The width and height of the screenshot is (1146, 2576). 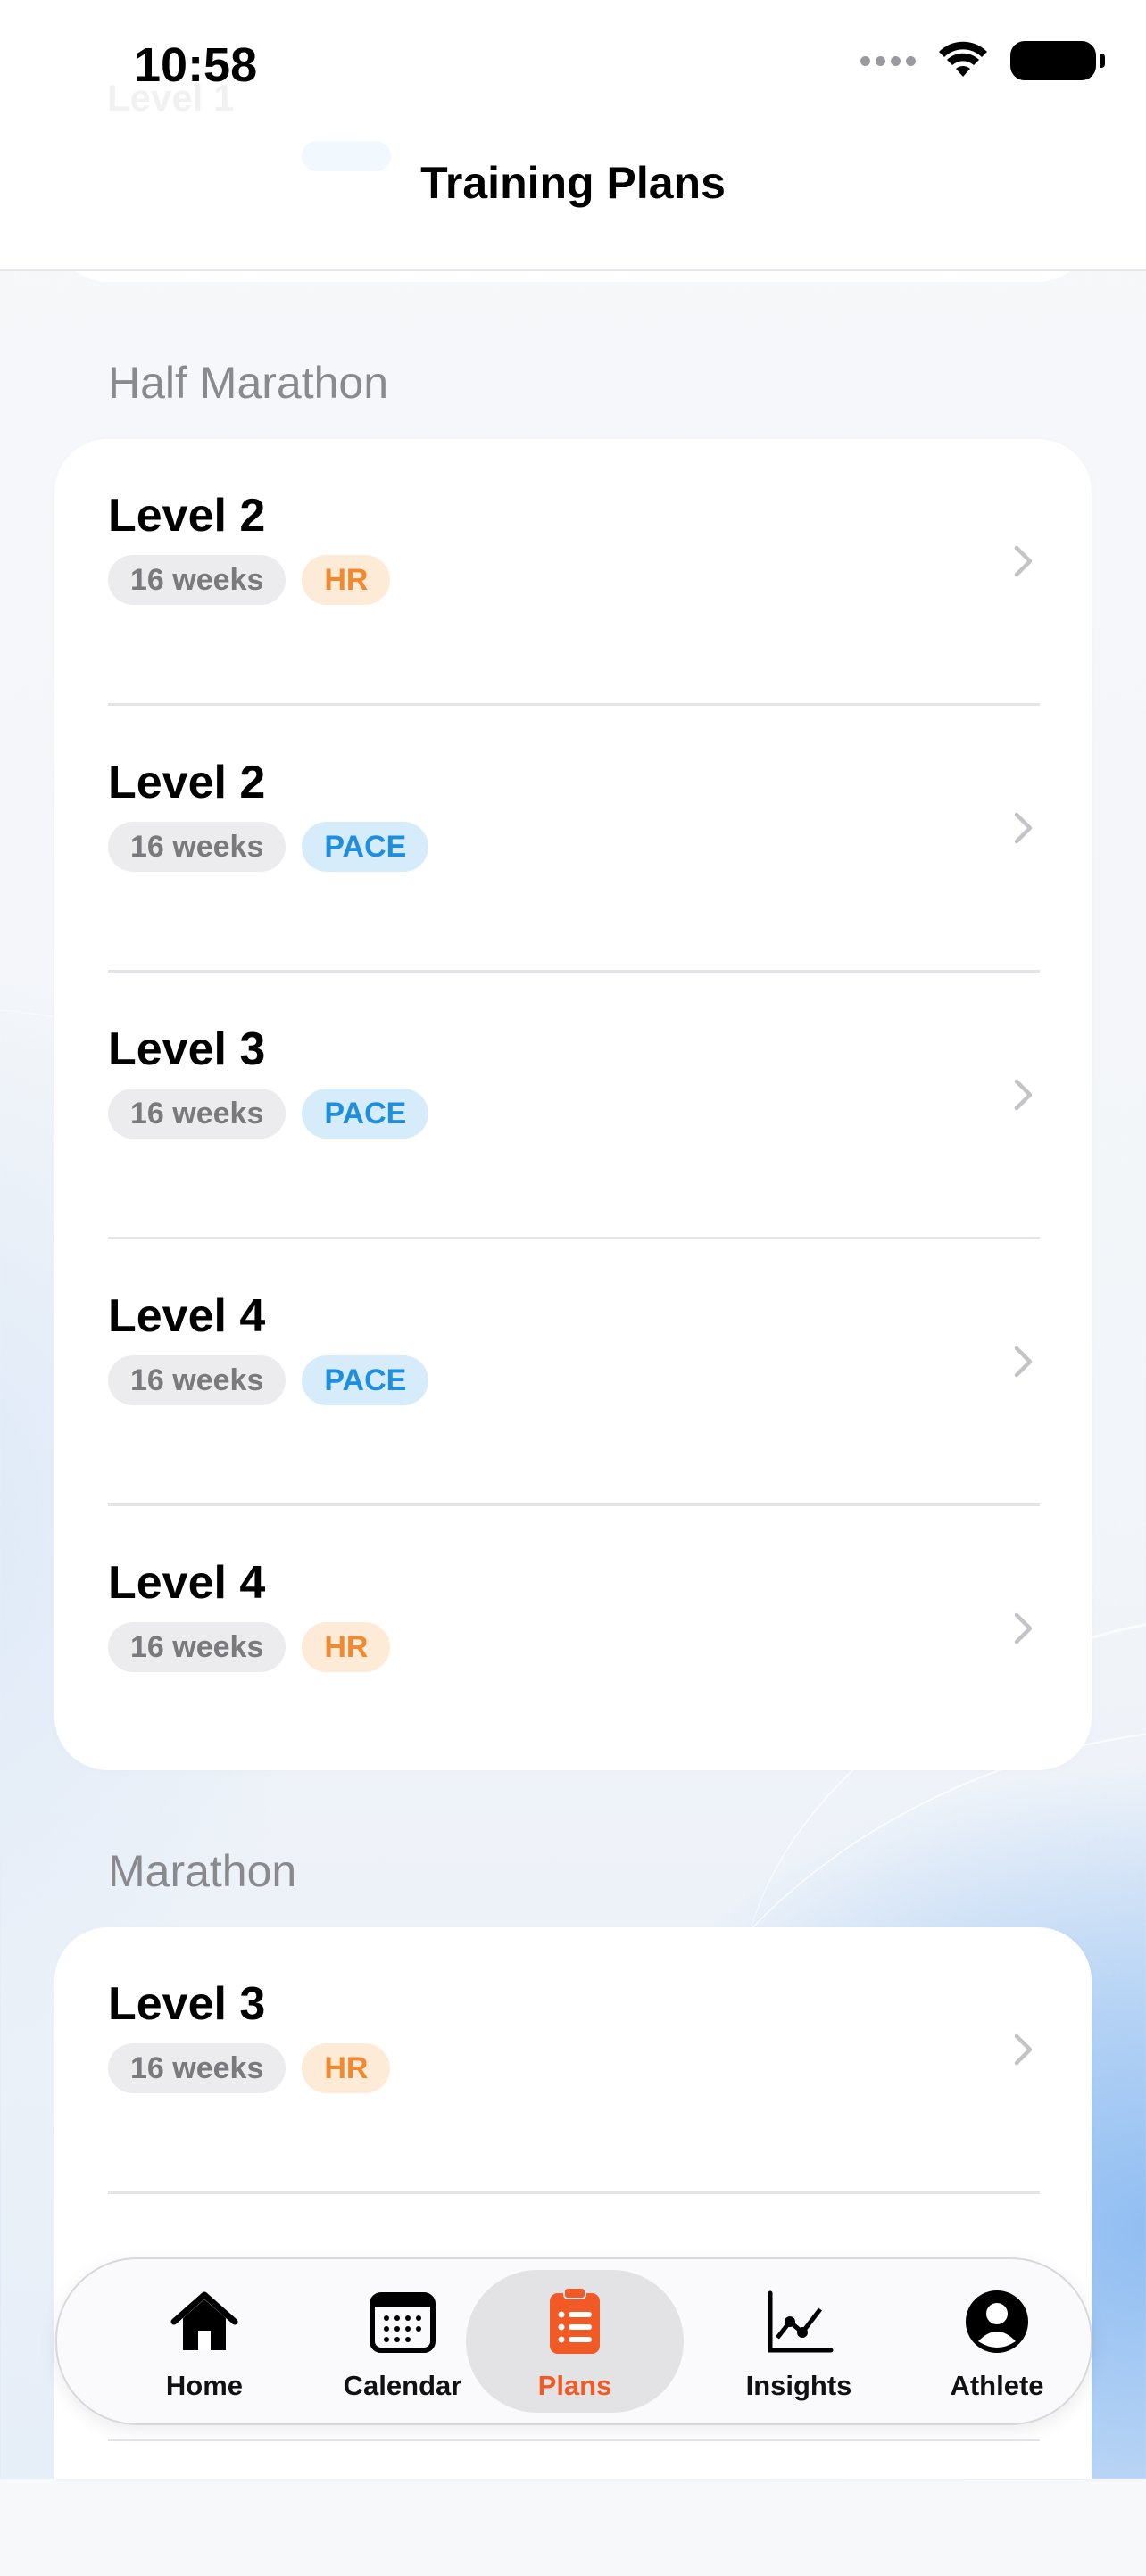 What do you see at coordinates (573, 183) in the screenshot?
I see `page-title: Training Plans` at bounding box center [573, 183].